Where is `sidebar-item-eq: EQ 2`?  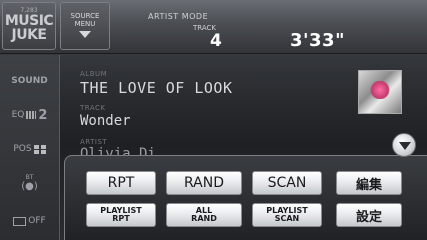
sidebar-item-eq: EQ 2 is located at coordinates (29, 115).